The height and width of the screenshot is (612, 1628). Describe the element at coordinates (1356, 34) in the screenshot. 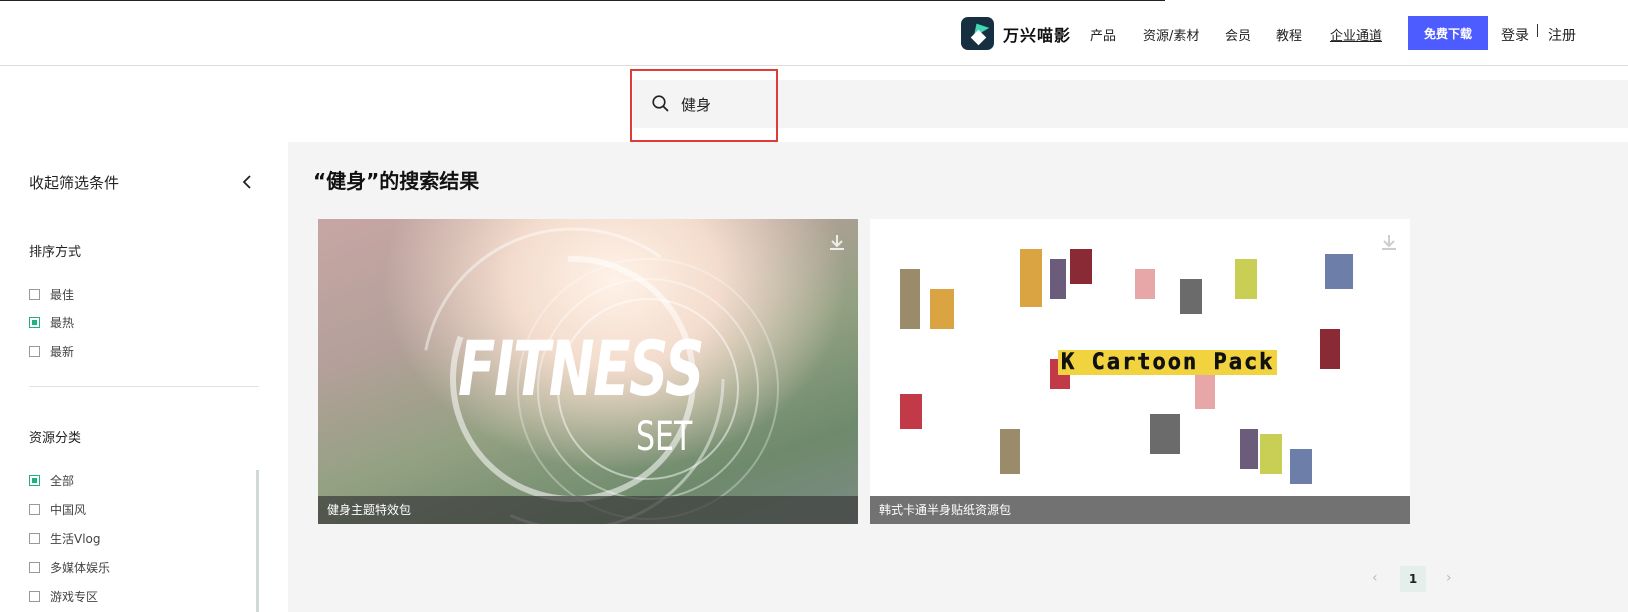

I see `nav-item-enterprise: 企业通道` at that location.